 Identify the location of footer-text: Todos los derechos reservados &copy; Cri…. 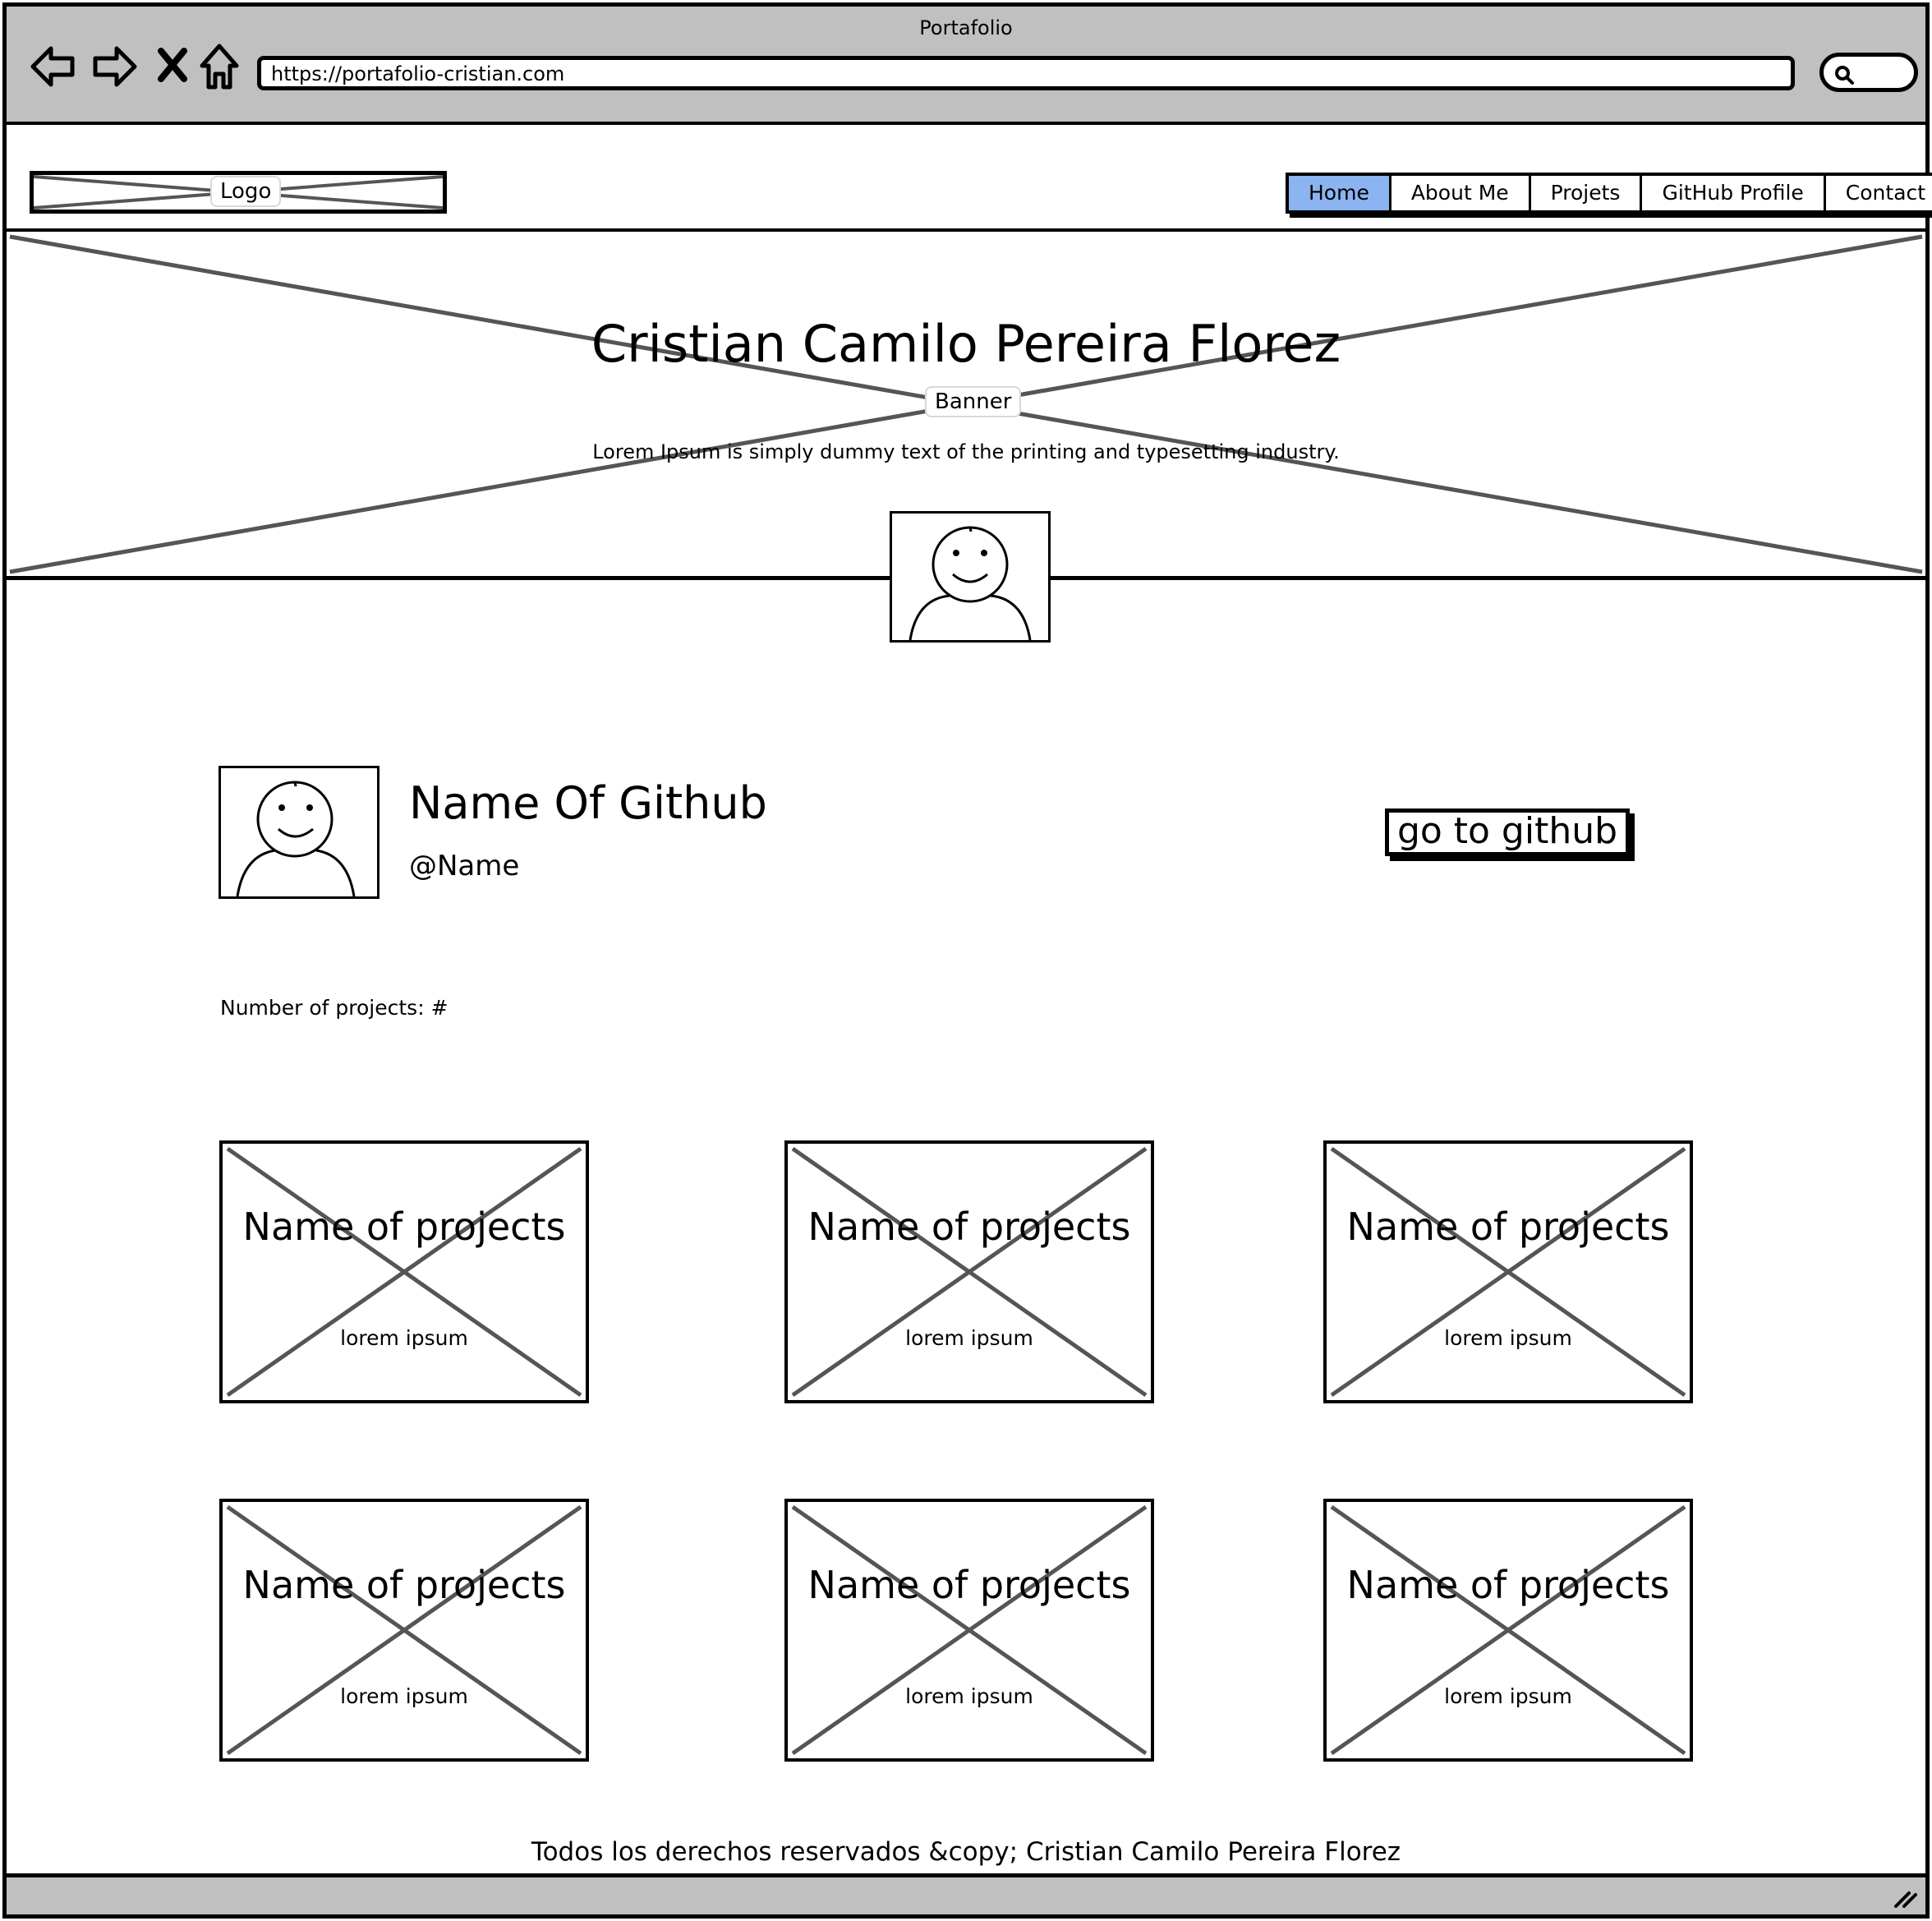
(966, 1852).